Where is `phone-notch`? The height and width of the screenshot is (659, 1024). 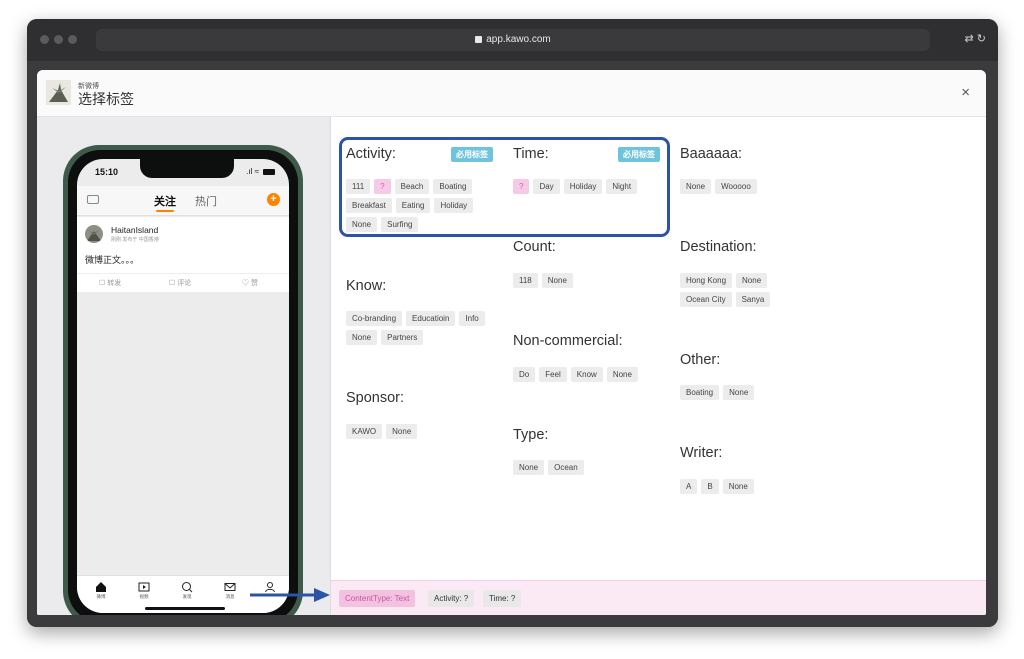 phone-notch is located at coordinates (187, 168).